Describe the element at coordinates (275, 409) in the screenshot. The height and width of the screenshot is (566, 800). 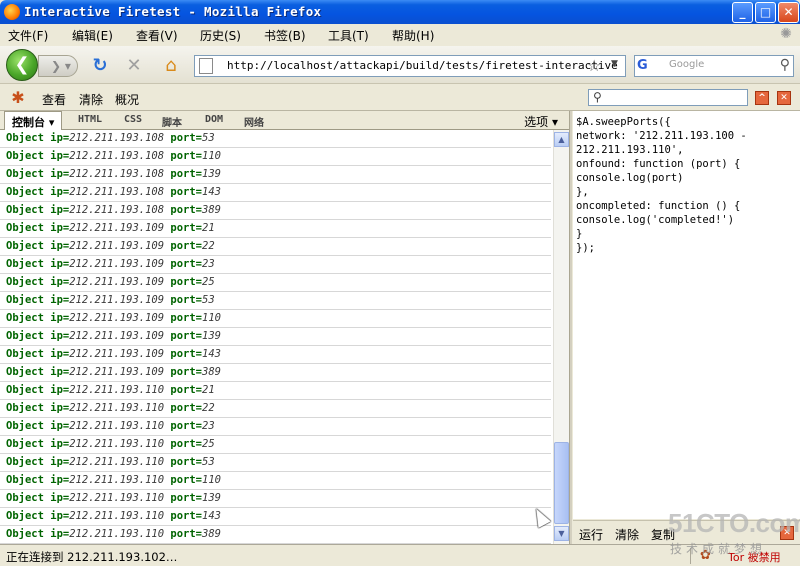
I see `log-row: Object ip=212.211.193.110 port=22` at that location.